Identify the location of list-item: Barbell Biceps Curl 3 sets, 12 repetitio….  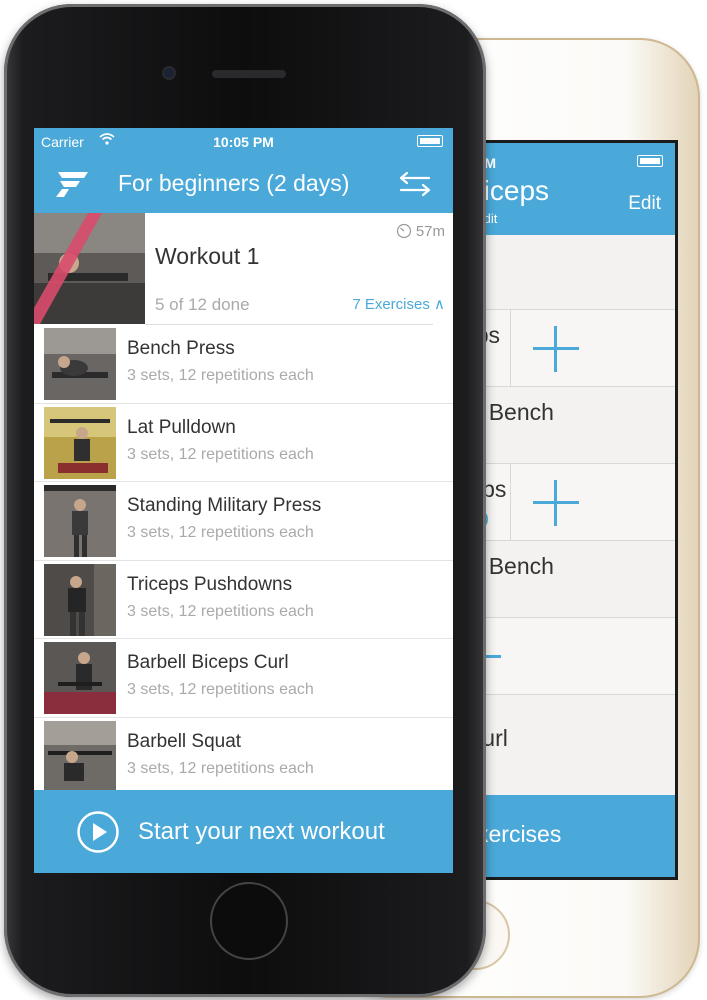
(243, 678).